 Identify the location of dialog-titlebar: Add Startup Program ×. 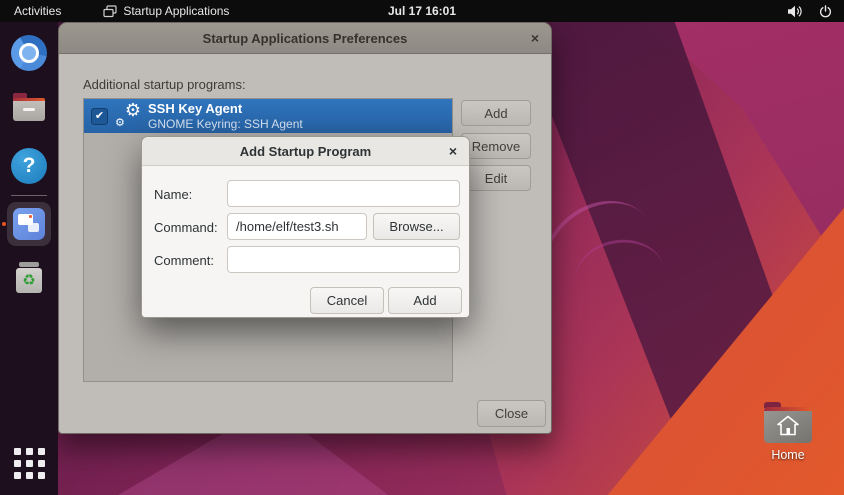
(305, 151).